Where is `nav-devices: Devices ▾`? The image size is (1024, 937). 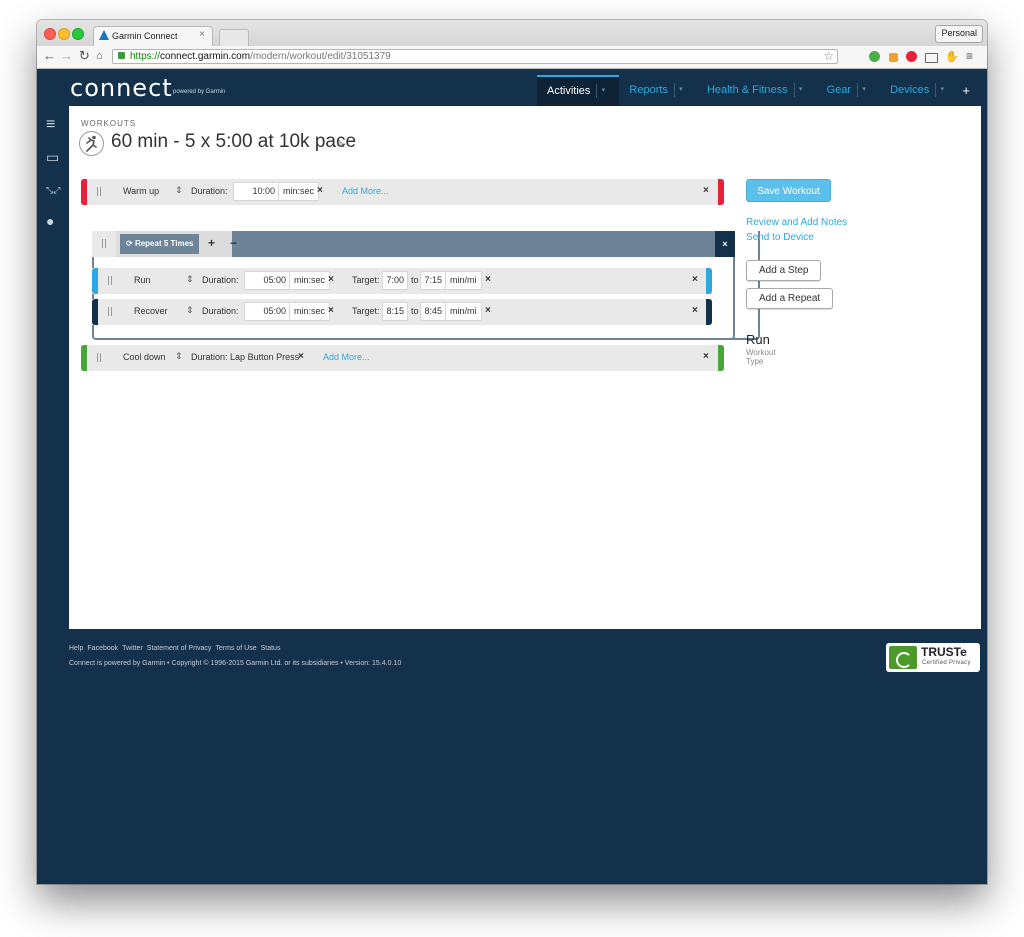
nav-devices: Devices ▾ is located at coordinates (919, 90).